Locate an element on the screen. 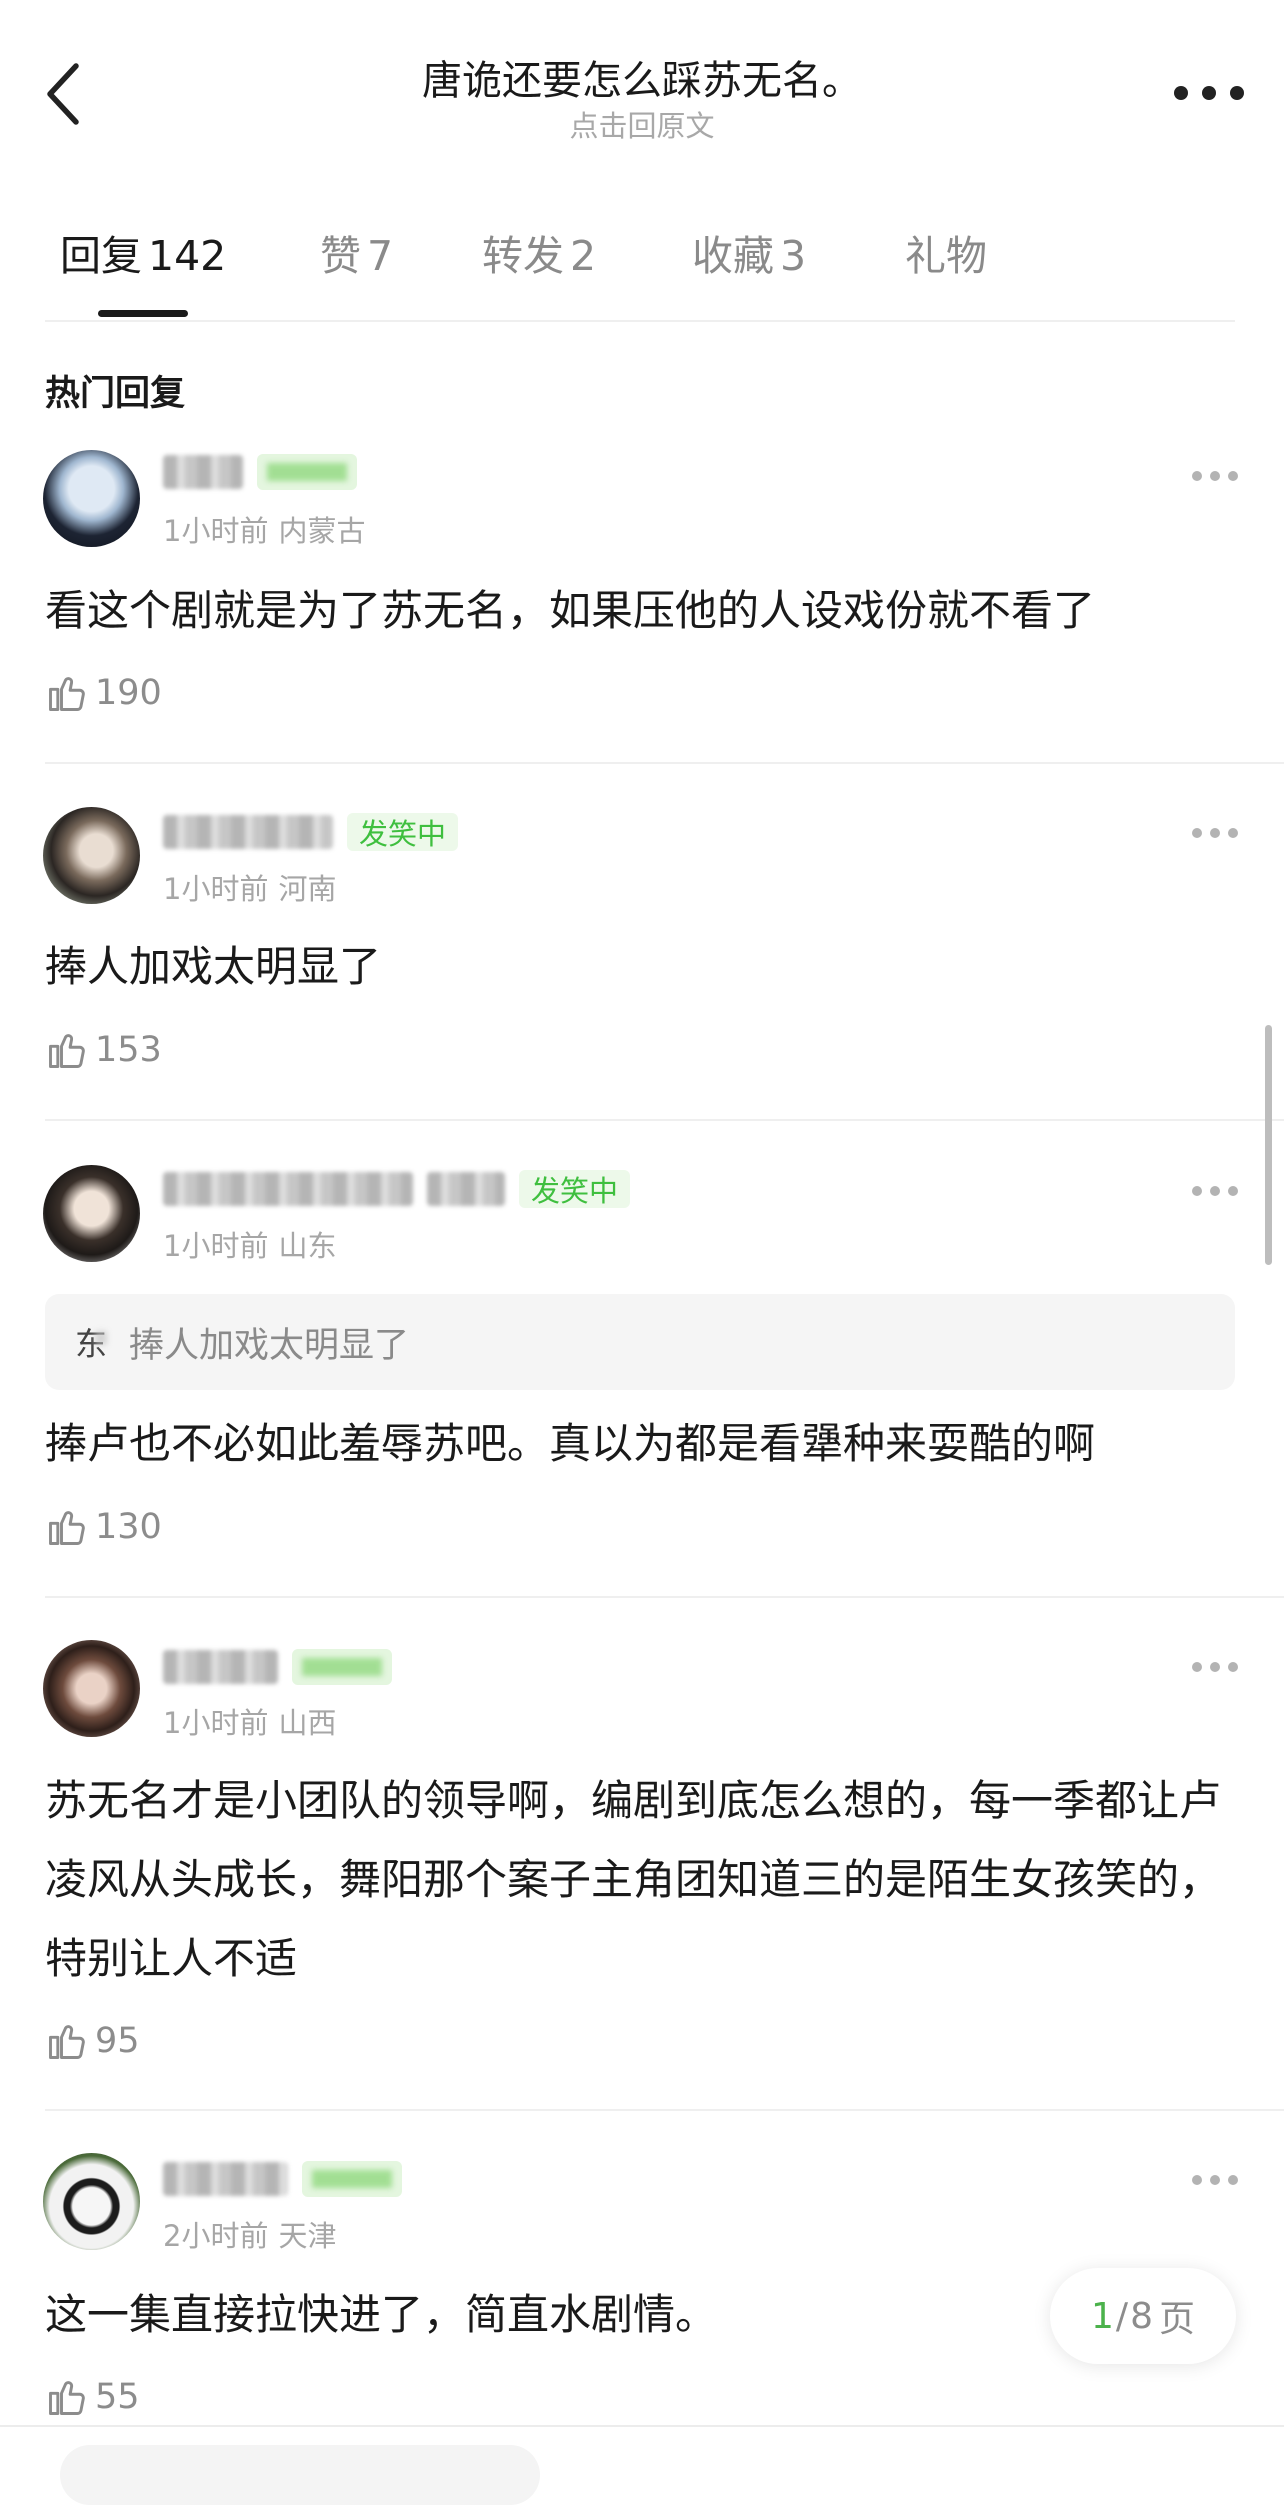 The image size is (1284, 2505). tab-replies-count: 142 is located at coordinates (187, 256).